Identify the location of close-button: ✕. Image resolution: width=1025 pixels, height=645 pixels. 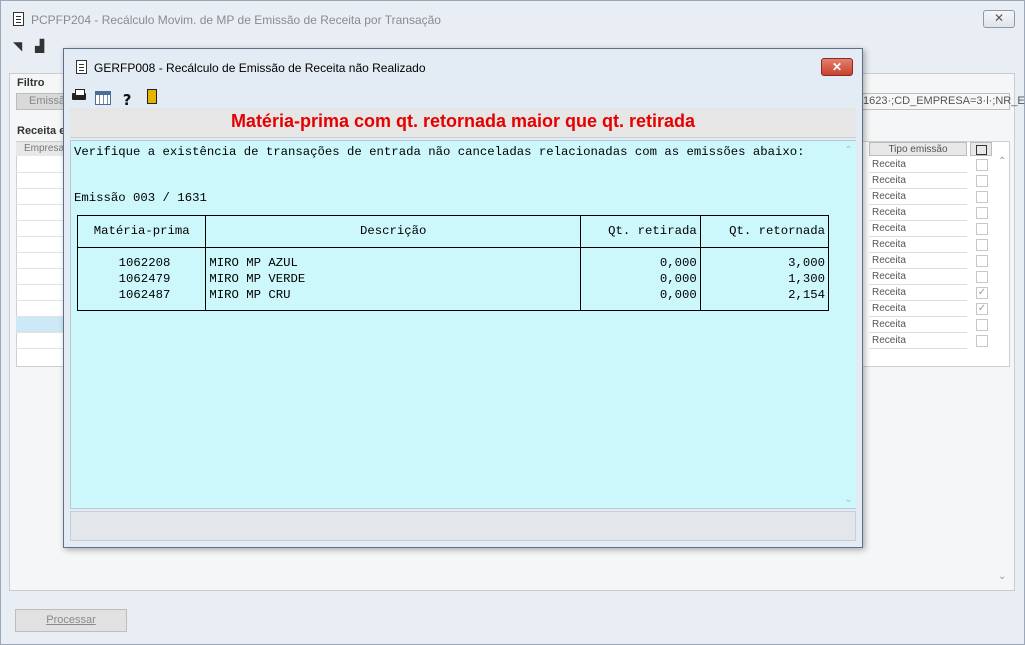
(999, 19).